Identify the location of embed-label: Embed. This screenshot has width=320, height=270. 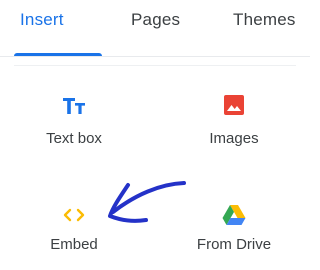
(74, 244).